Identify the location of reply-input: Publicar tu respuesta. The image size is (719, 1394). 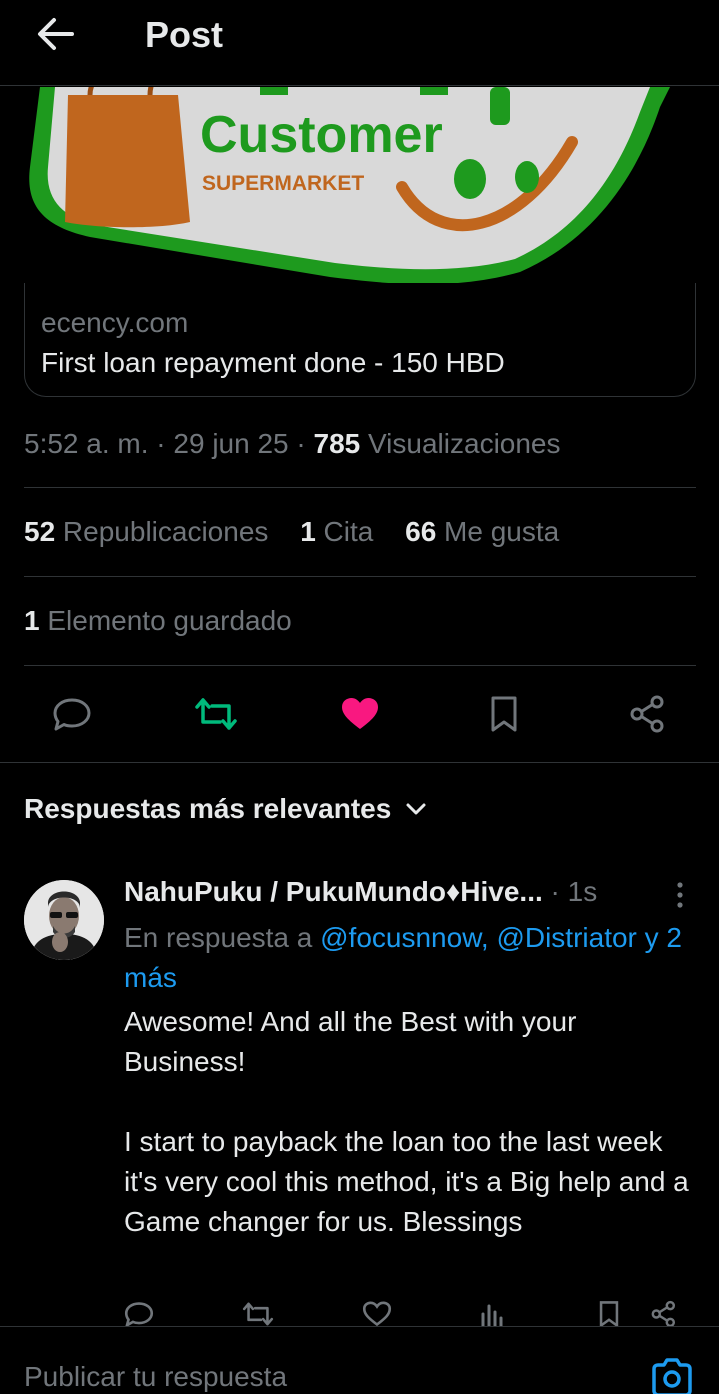
(155, 1377).